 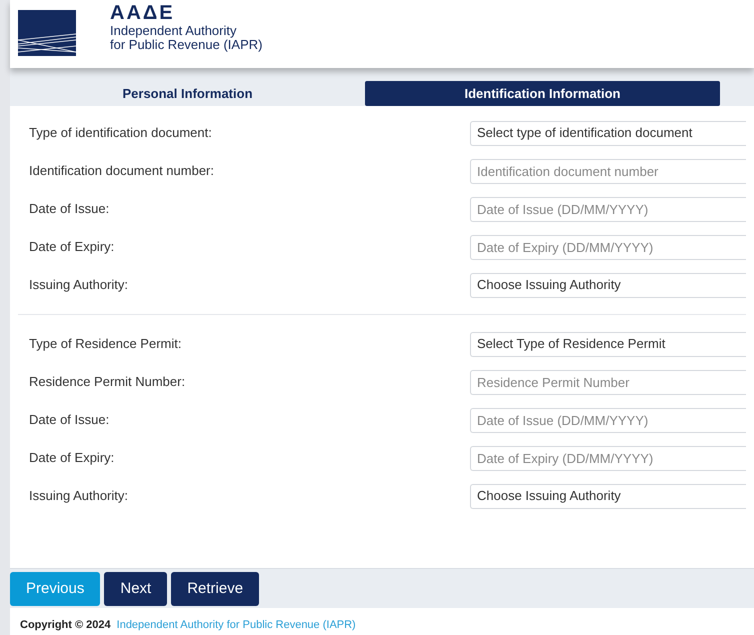 I want to click on dropdown: Select Type of Residence Permit, so click(x=608, y=344).